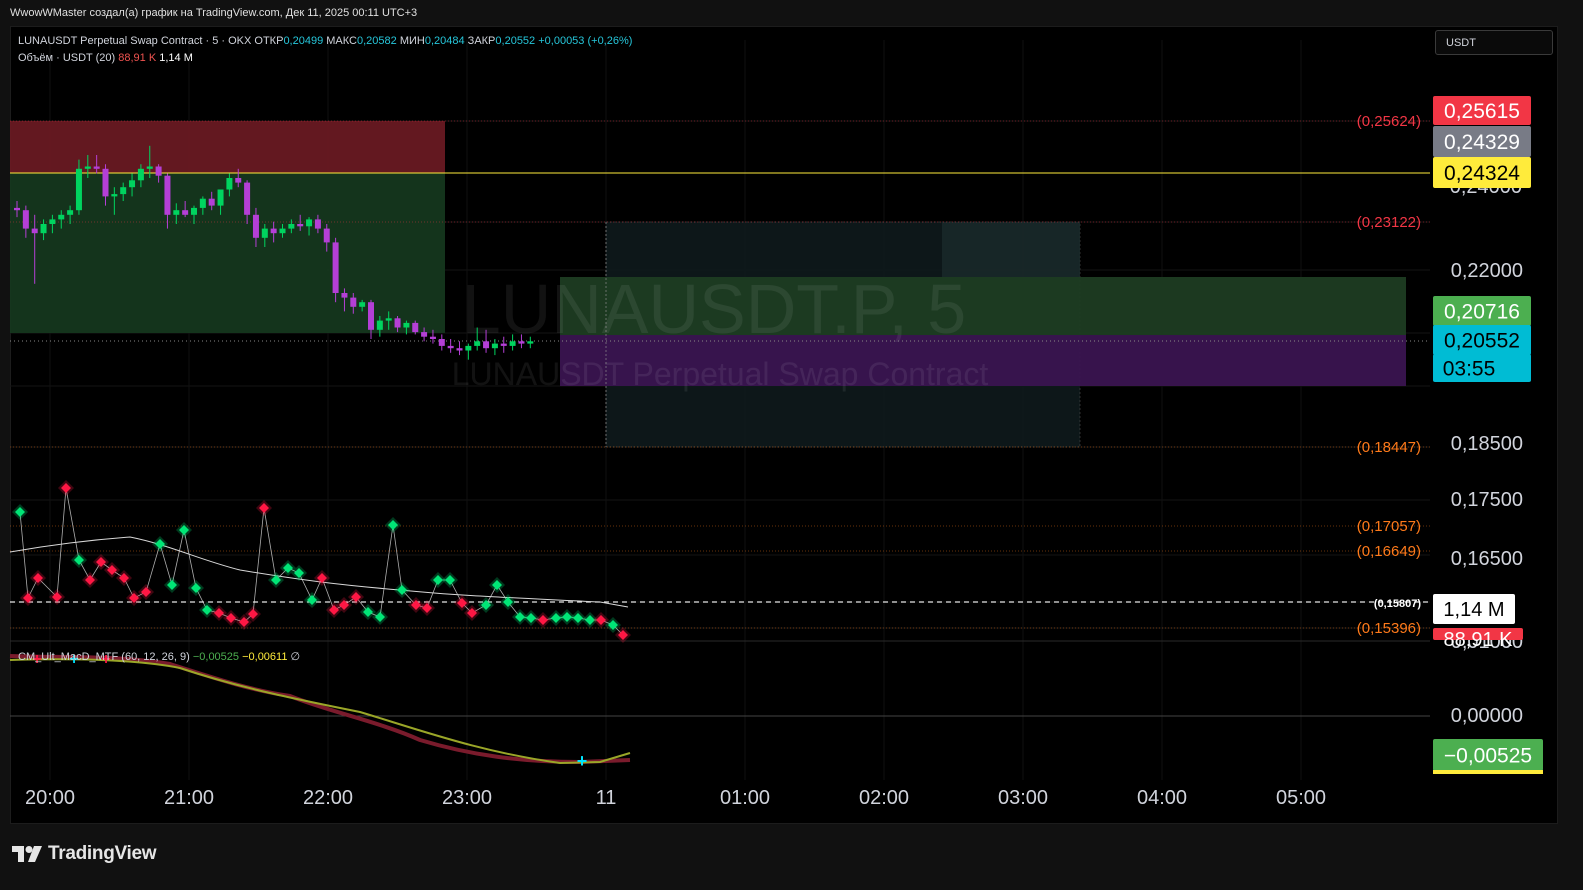  What do you see at coordinates (216, 657) in the screenshot?
I see `indicator-value-1: −0,00525` at bounding box center [216, 657].